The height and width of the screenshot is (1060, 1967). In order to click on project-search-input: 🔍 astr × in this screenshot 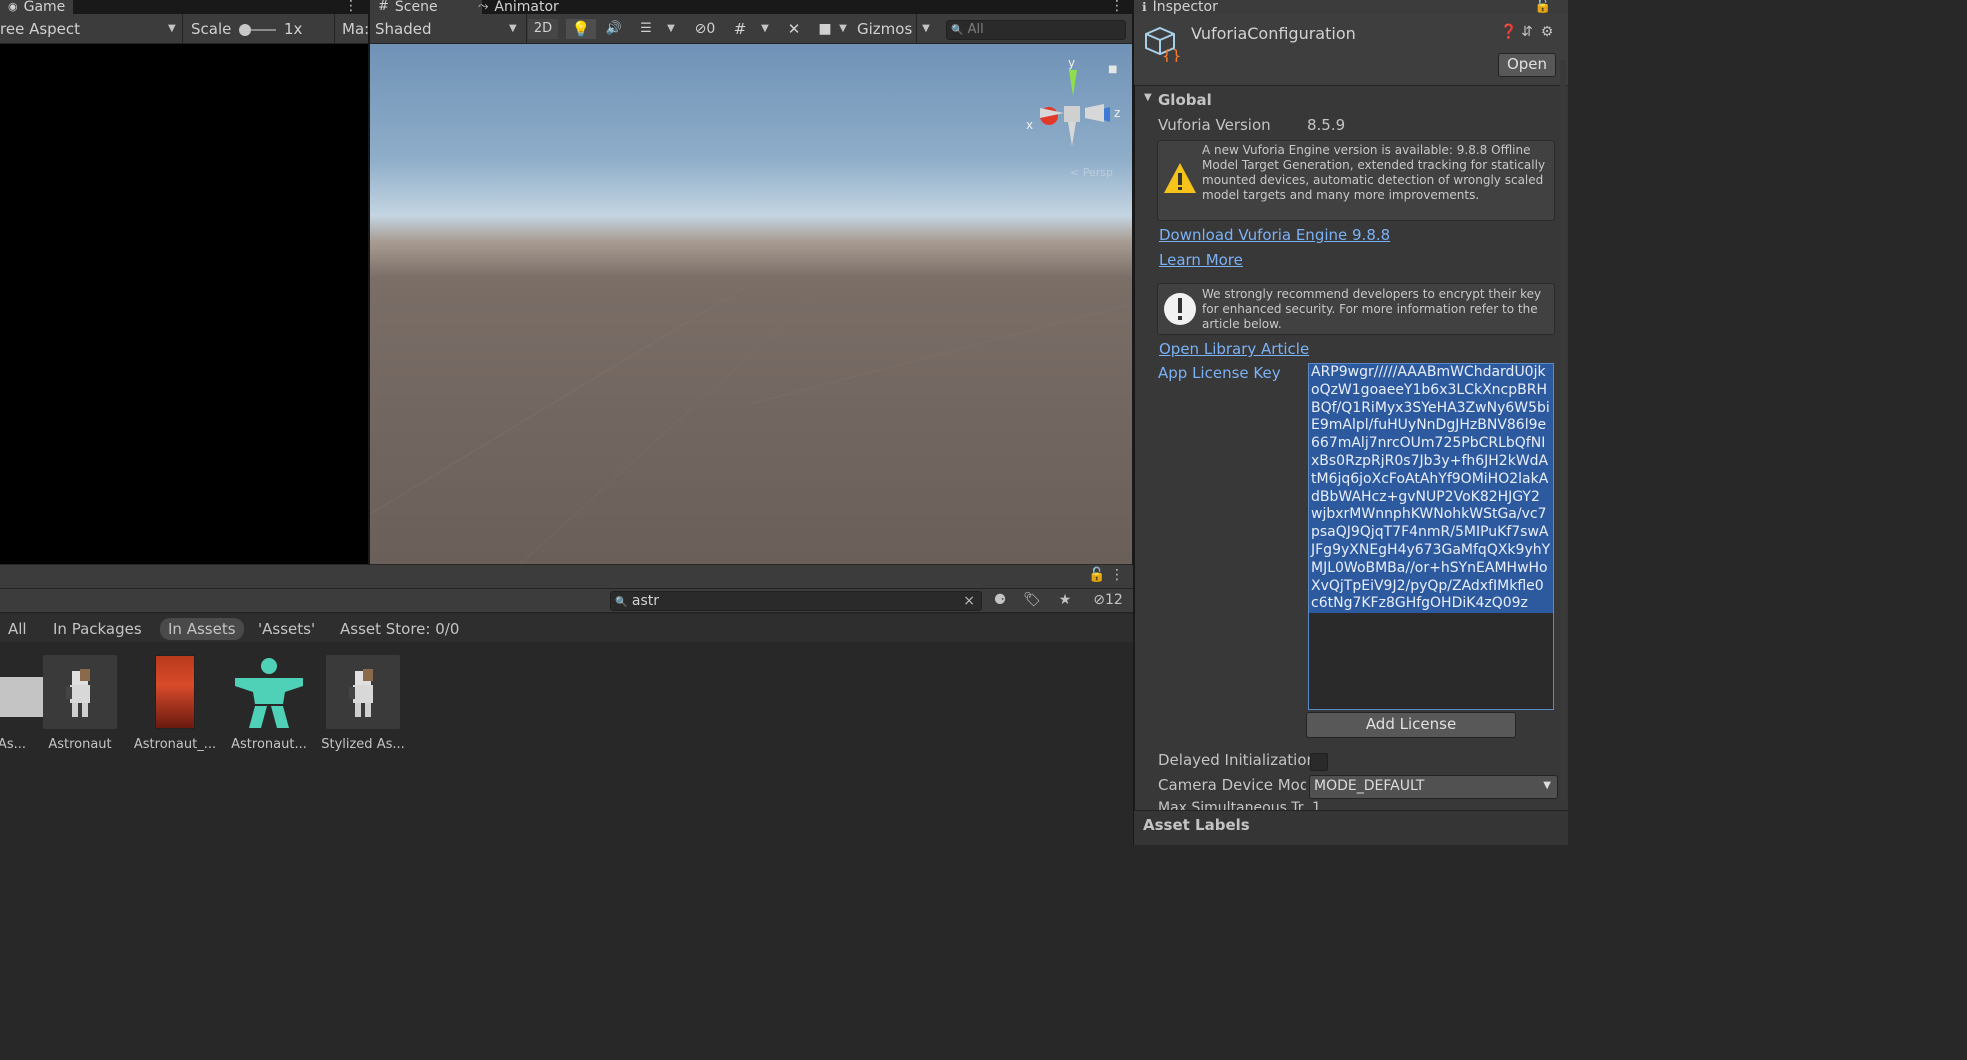, I will do `click(796, 601)`.